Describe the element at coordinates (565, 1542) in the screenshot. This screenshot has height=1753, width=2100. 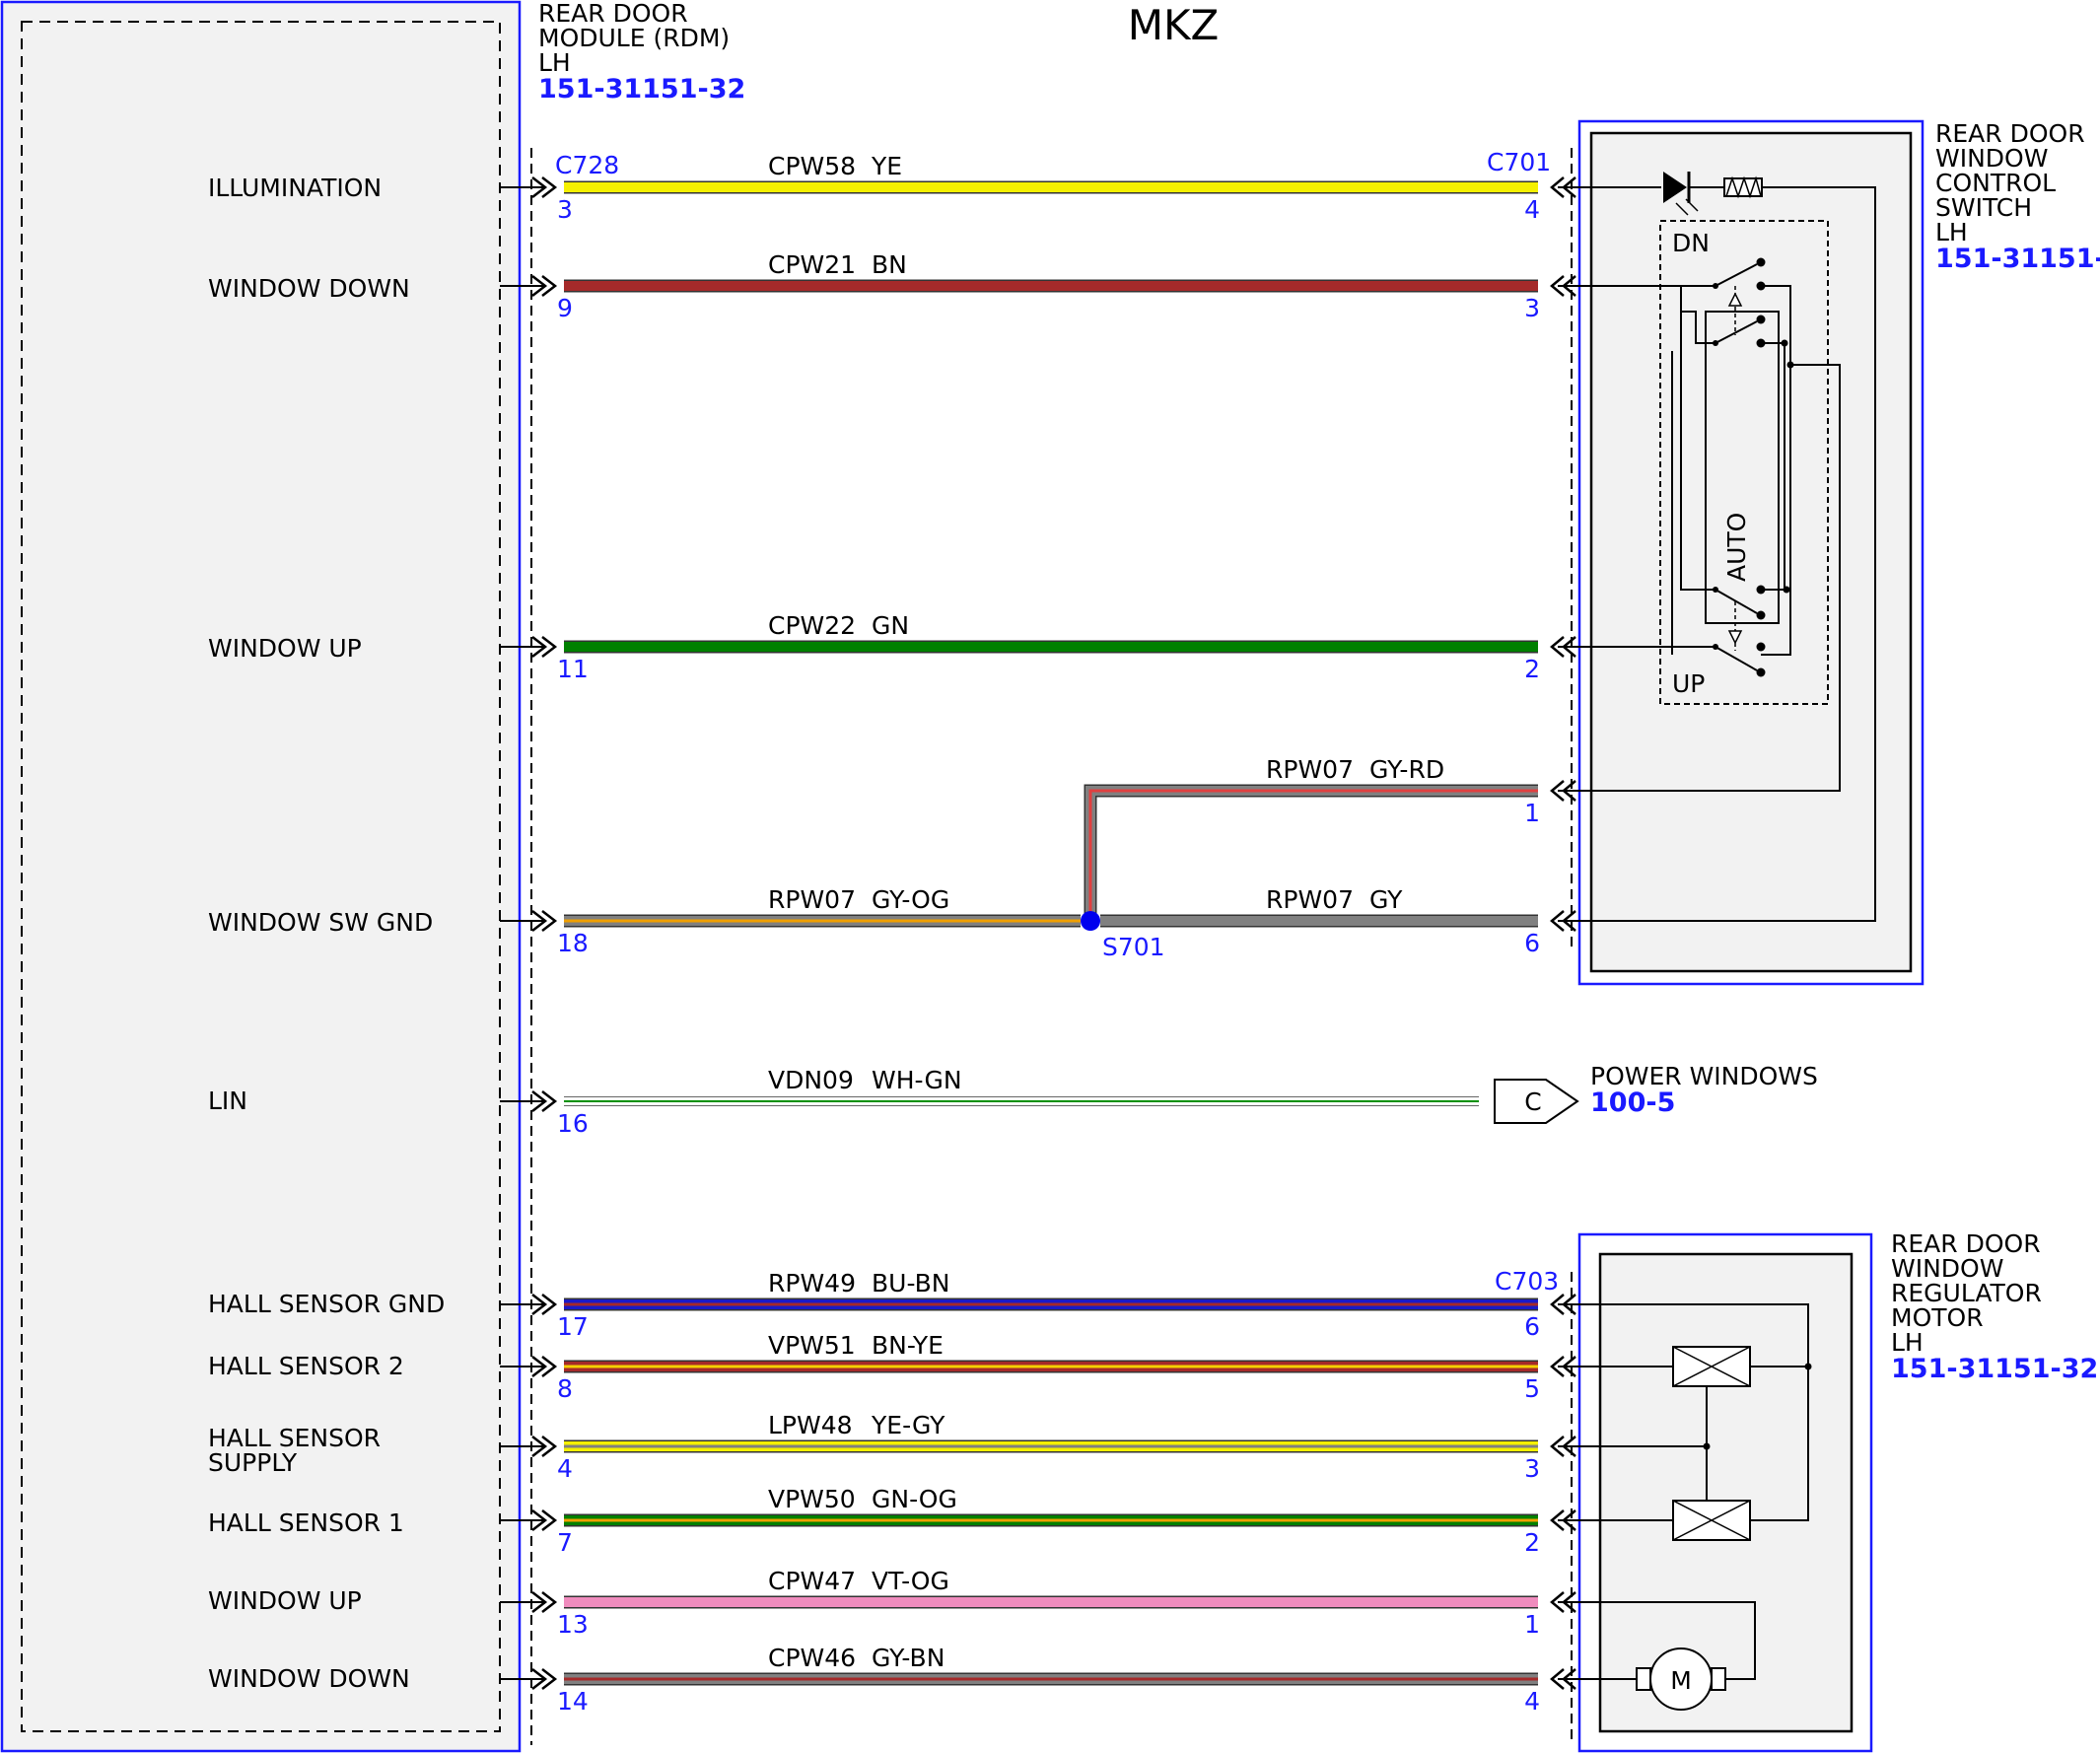
I see `left-pin-number: 7` at that location.